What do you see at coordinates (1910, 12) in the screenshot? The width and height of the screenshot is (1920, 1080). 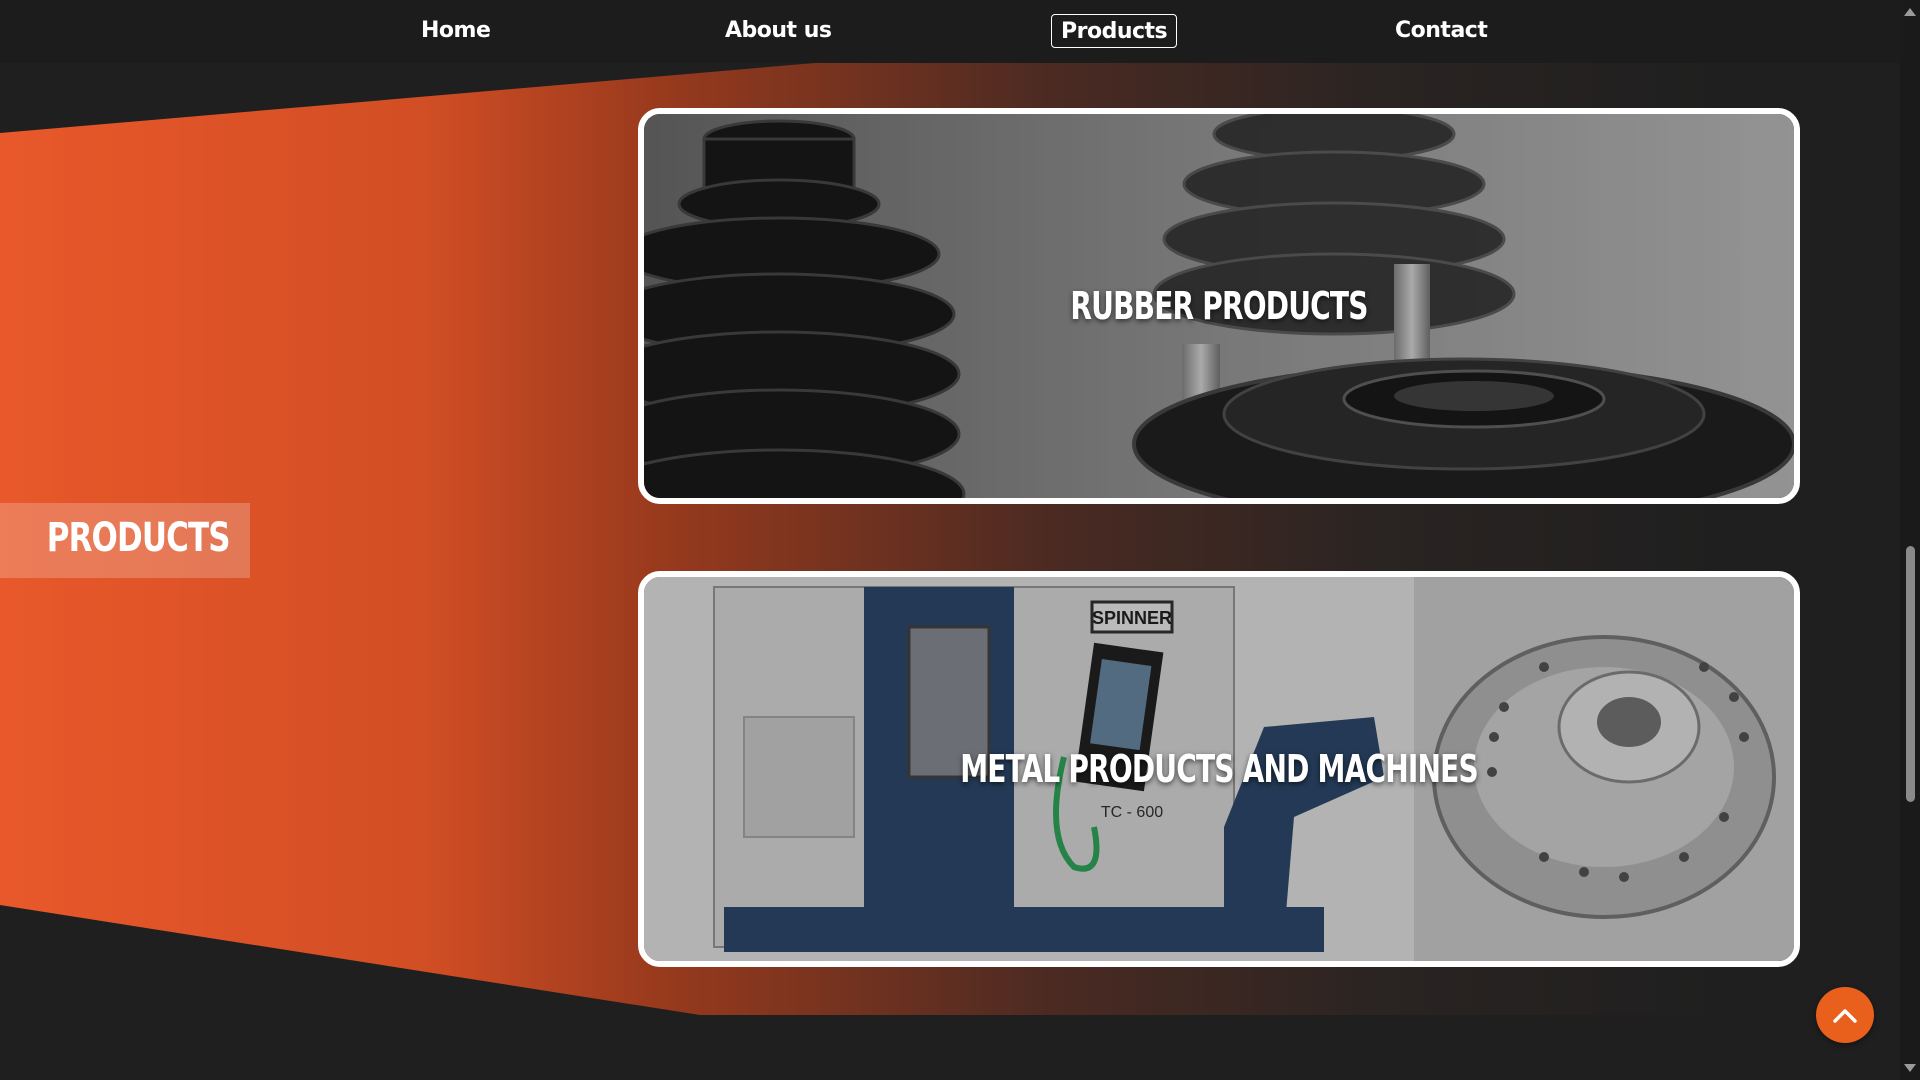 I see `scroll-up-arrow-icon` at bounding box center [1910, 12].